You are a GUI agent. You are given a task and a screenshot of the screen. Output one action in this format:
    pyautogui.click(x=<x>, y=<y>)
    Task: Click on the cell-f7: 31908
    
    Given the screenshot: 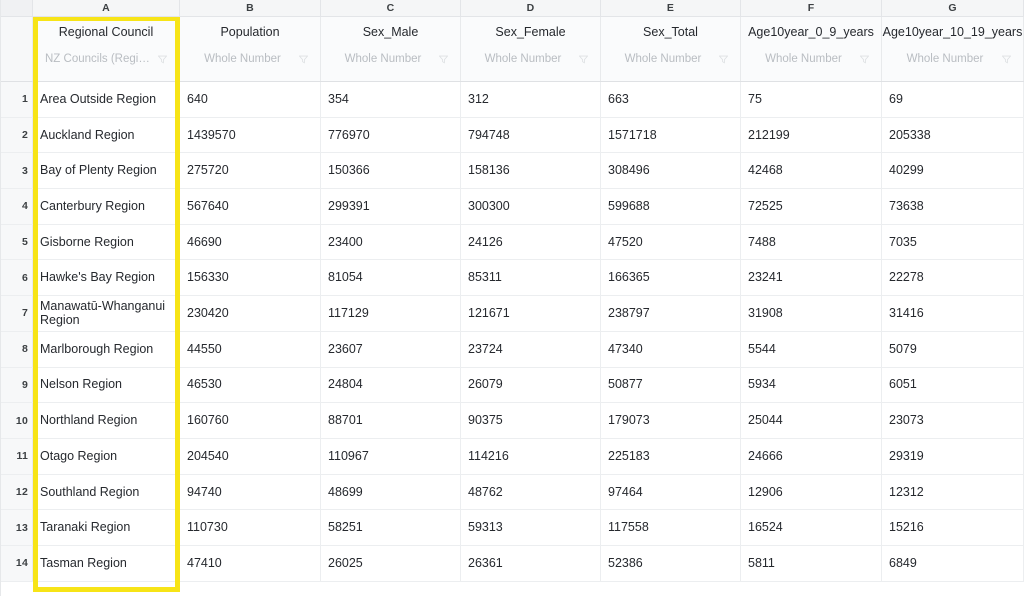 What is the action you would take?
    pyautogui.click(x=811, y=313)
    